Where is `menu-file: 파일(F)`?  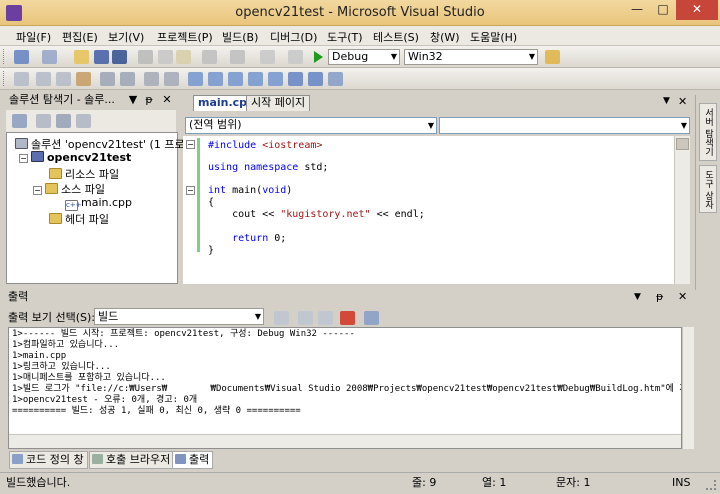
menu-file: 파일(F) is located at coordinates (33, 37).